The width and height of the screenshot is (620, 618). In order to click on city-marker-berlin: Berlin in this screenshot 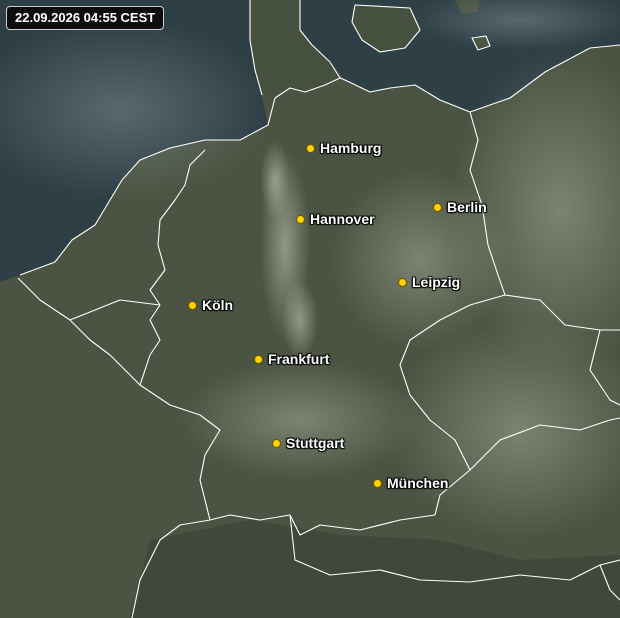, I will do `click(460, 207)`.